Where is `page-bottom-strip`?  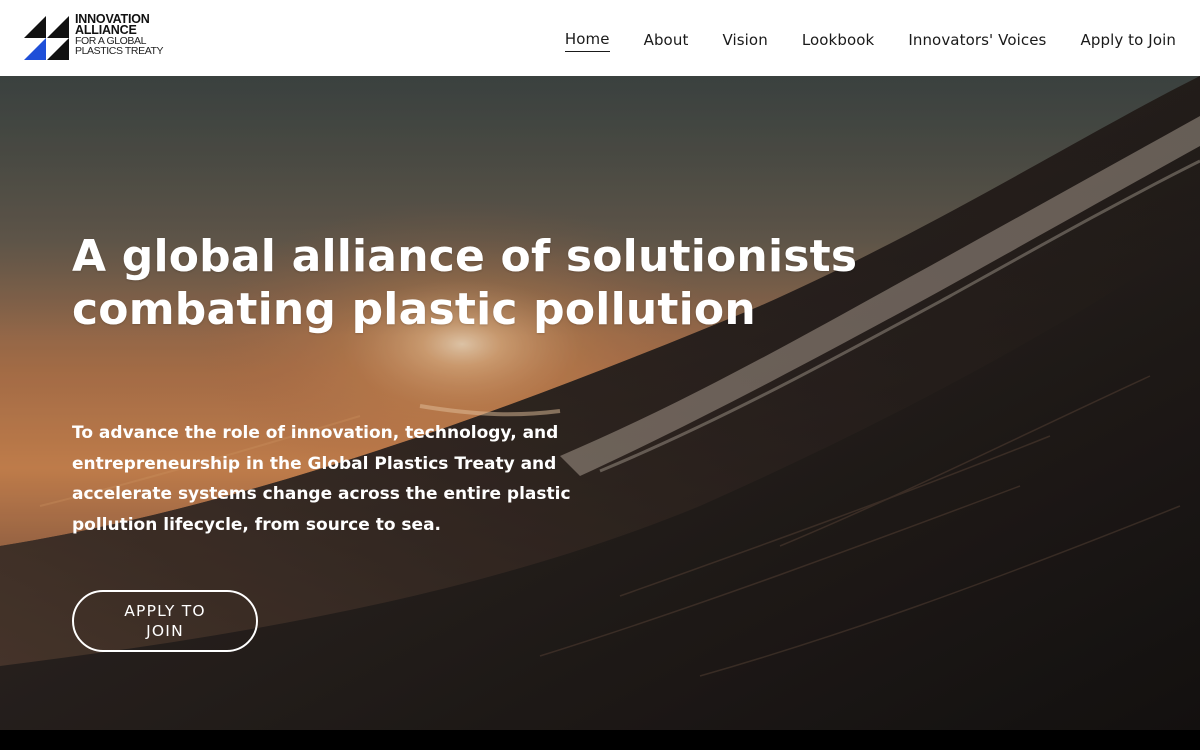
page-bottom-strip is located at coordinates (600, 740).